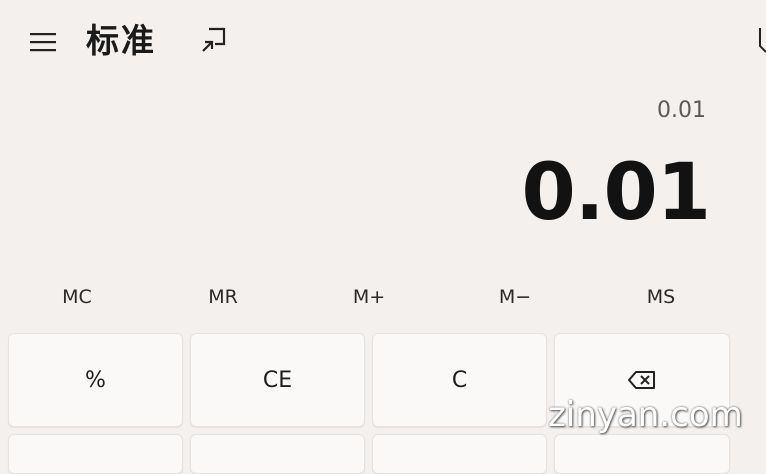 The width and height of the screenshot is (766, 474). I want to click on clear-button: C, so click(459, 380).